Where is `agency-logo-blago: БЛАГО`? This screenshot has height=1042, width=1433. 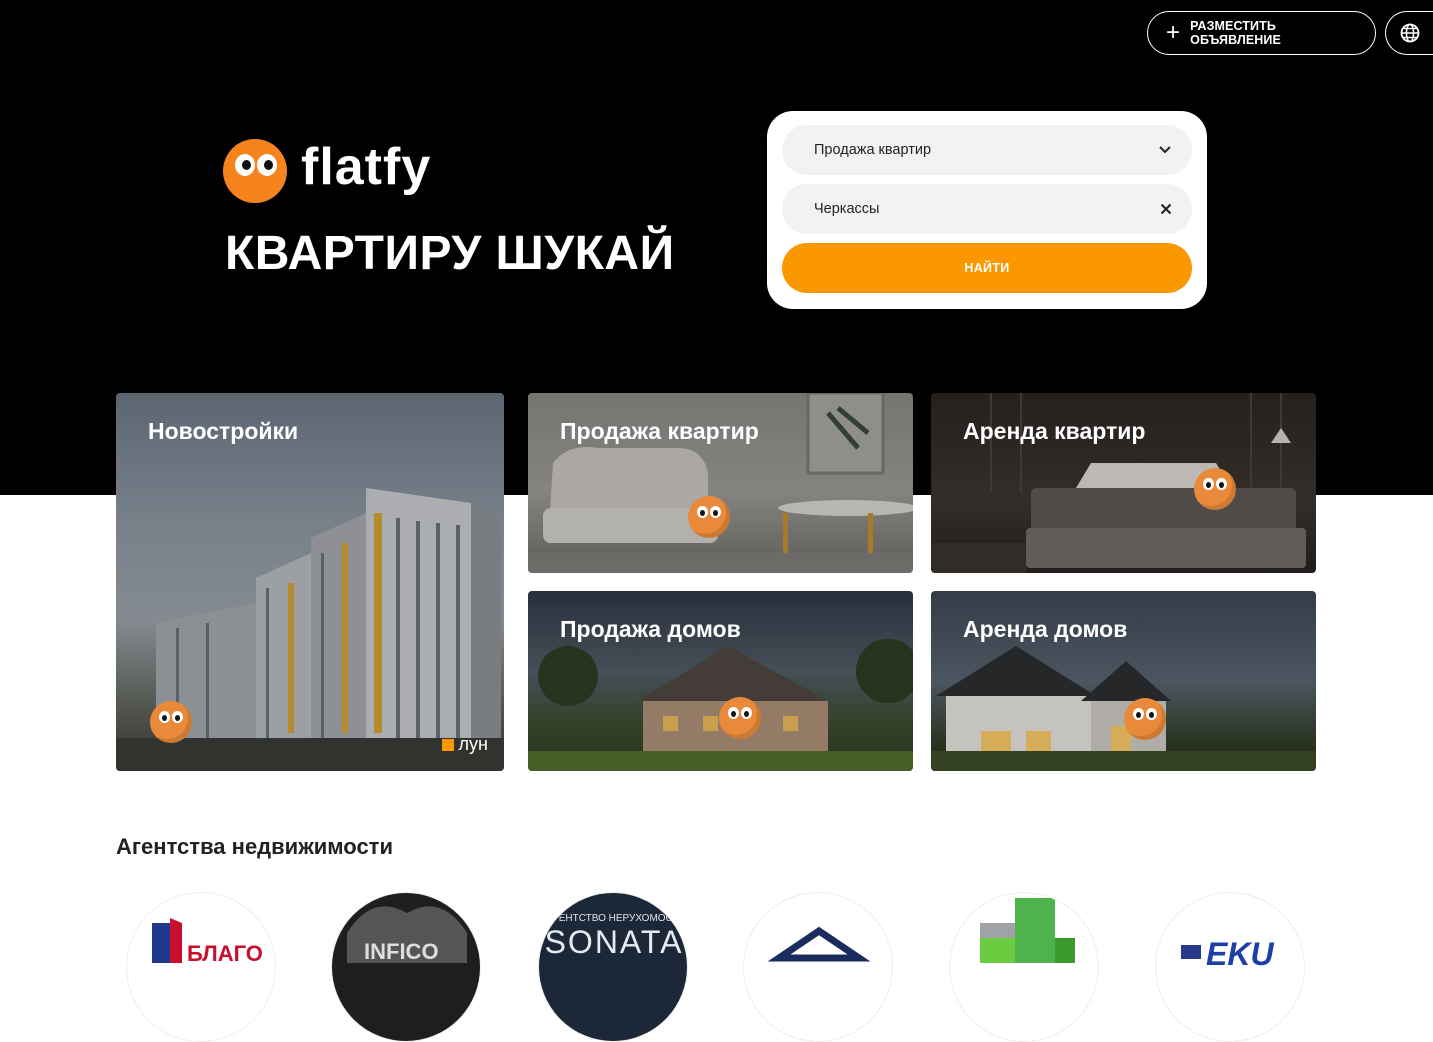 agency-logo-blago: БЛАГО is located at coordinates (201, 967).